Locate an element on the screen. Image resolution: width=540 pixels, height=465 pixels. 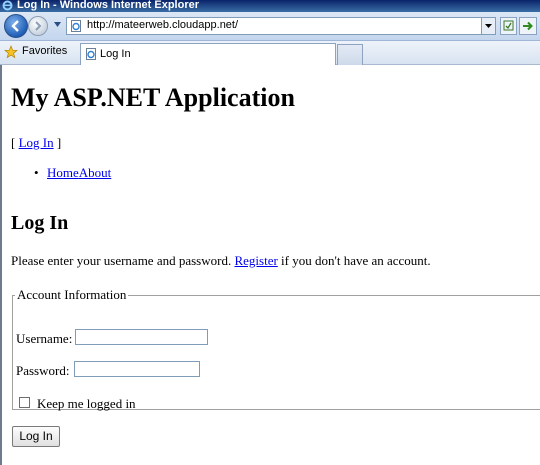
address-dropdown-button is located at coordinates (488, 26).